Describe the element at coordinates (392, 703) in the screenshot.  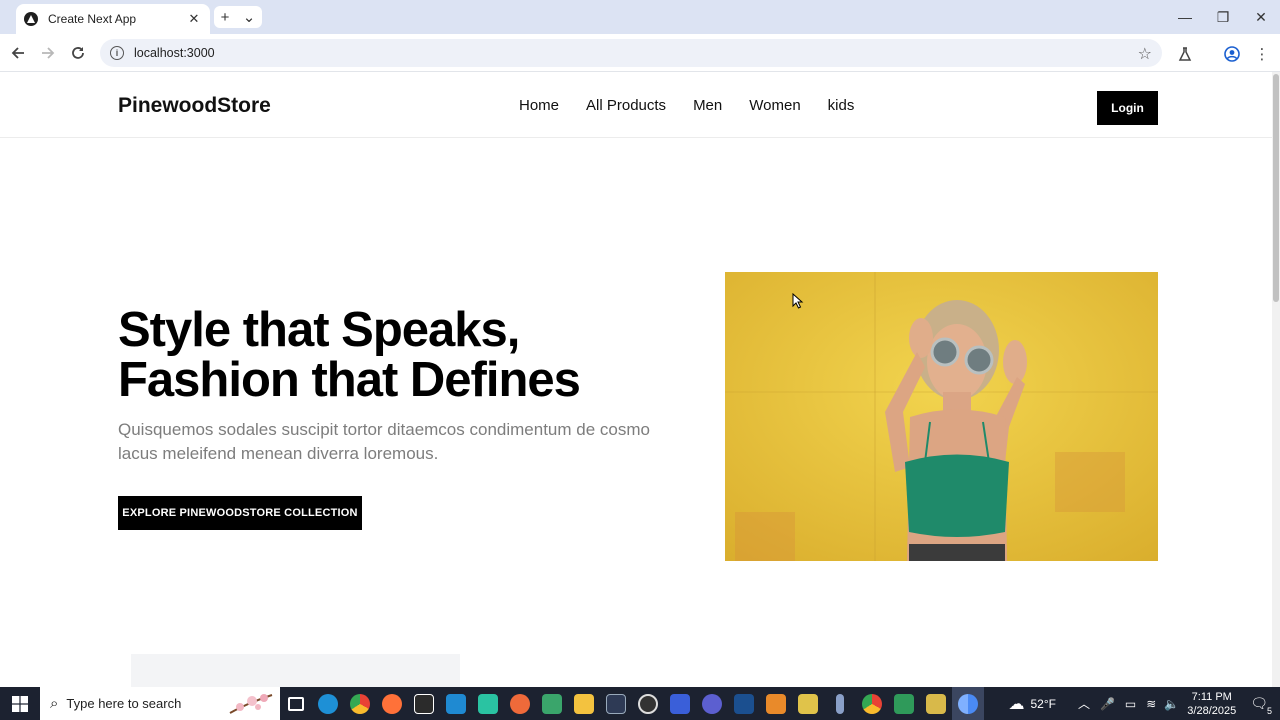
I see `firefox-icon` at that location.